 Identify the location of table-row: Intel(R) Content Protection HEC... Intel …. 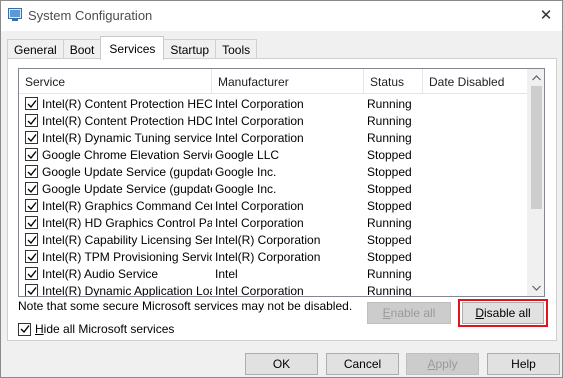
(274, 103).